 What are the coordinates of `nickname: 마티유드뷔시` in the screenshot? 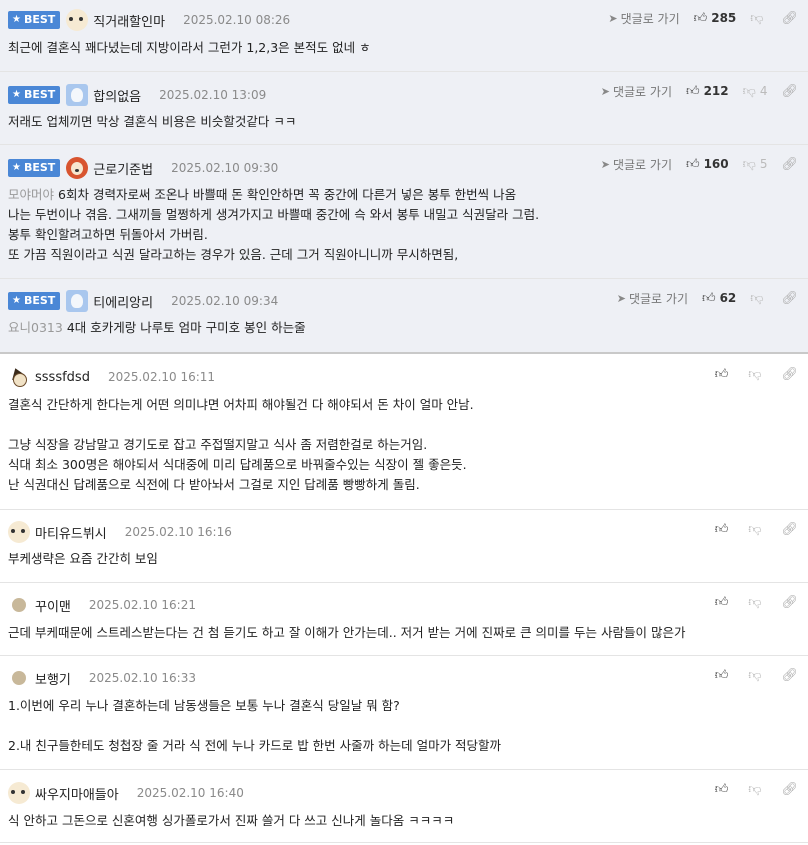 It's located at (71, 532).